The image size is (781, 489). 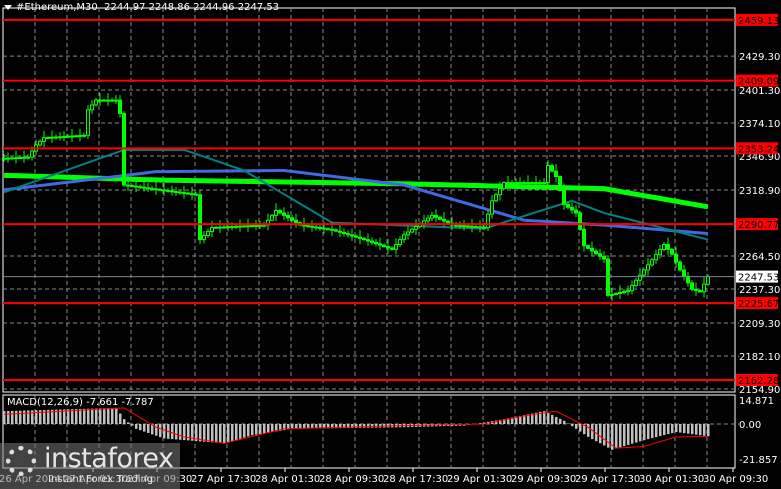 I want to click on y-tick-label: 2318.90, so click(x=759, y=191).